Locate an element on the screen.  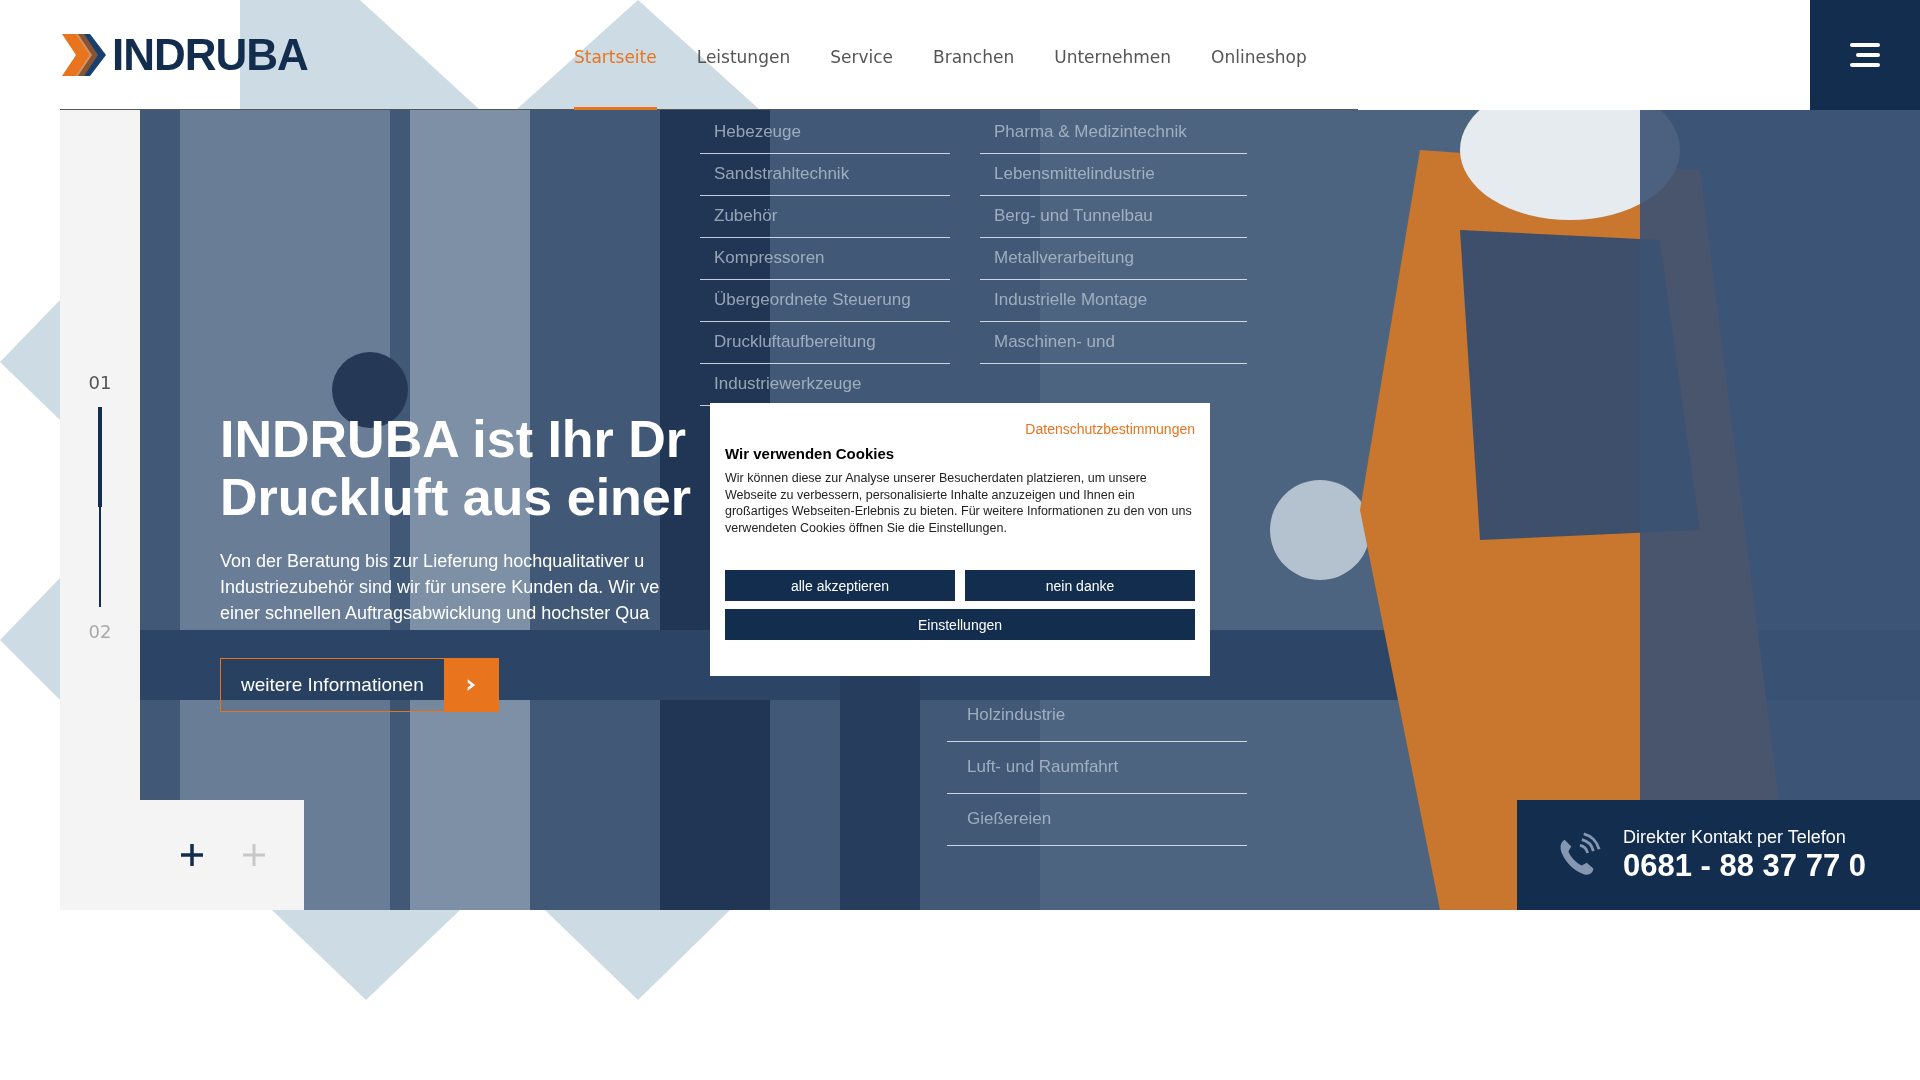
menu-item: Kompressoren is located at coordinates (825, 259).